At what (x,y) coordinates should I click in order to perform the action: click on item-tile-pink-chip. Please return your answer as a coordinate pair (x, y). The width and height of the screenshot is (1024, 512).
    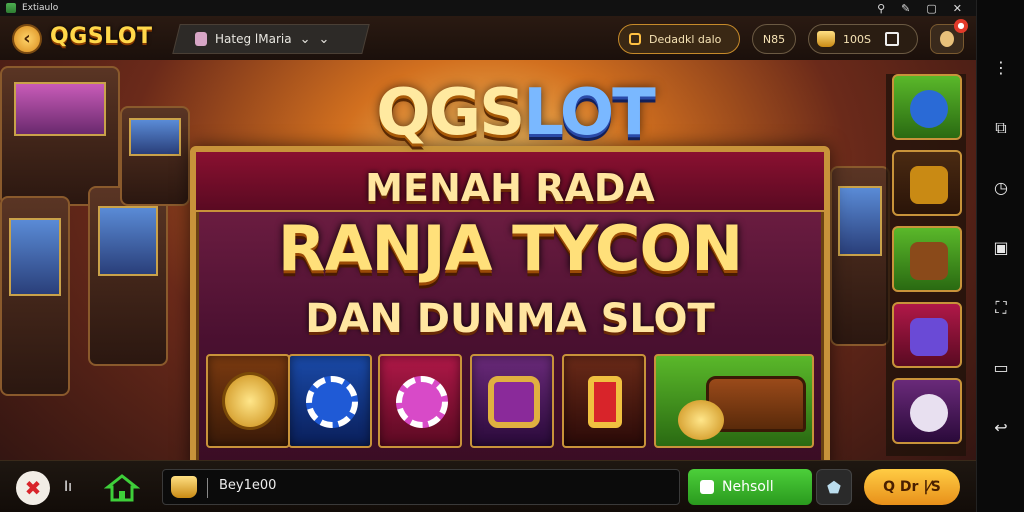
    Looking at the image, I should click on (420, 401).